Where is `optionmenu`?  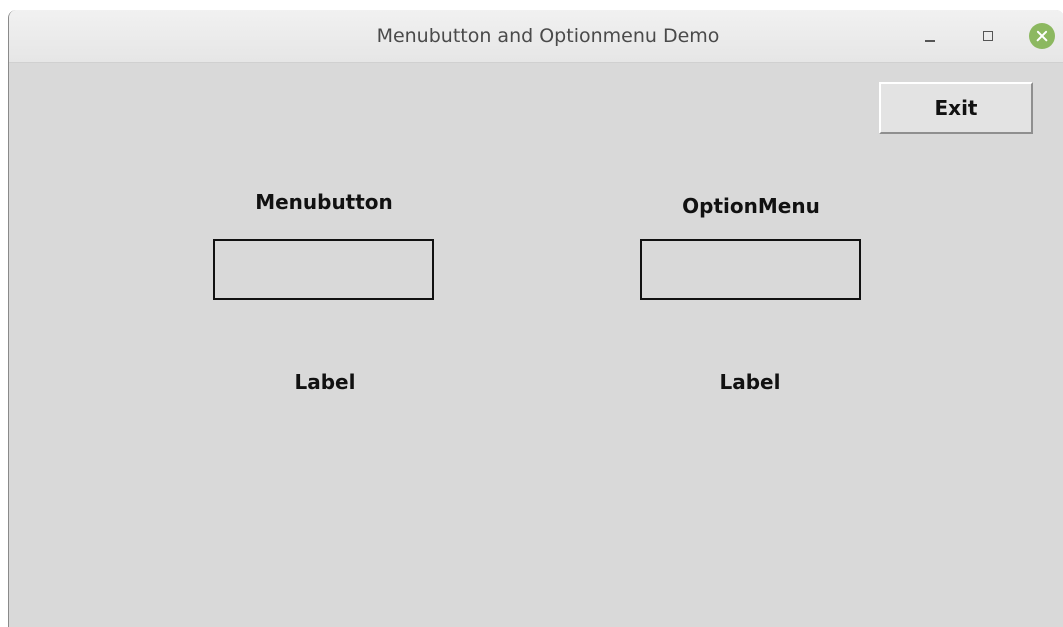 optionmenu is located at coordinates (750, 269).